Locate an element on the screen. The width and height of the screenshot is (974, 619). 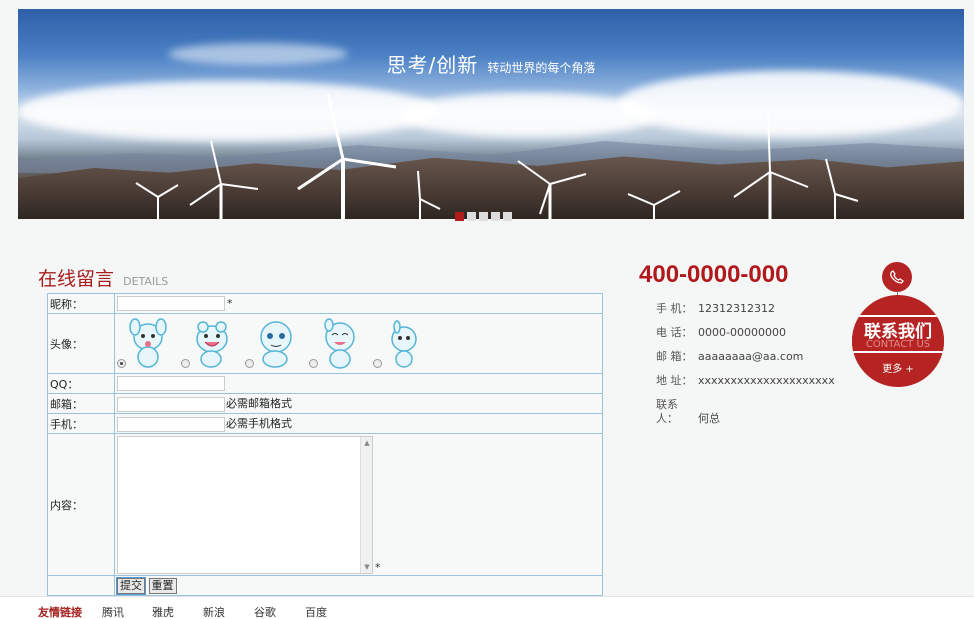
qq-input is located at coordinates (171, 383).